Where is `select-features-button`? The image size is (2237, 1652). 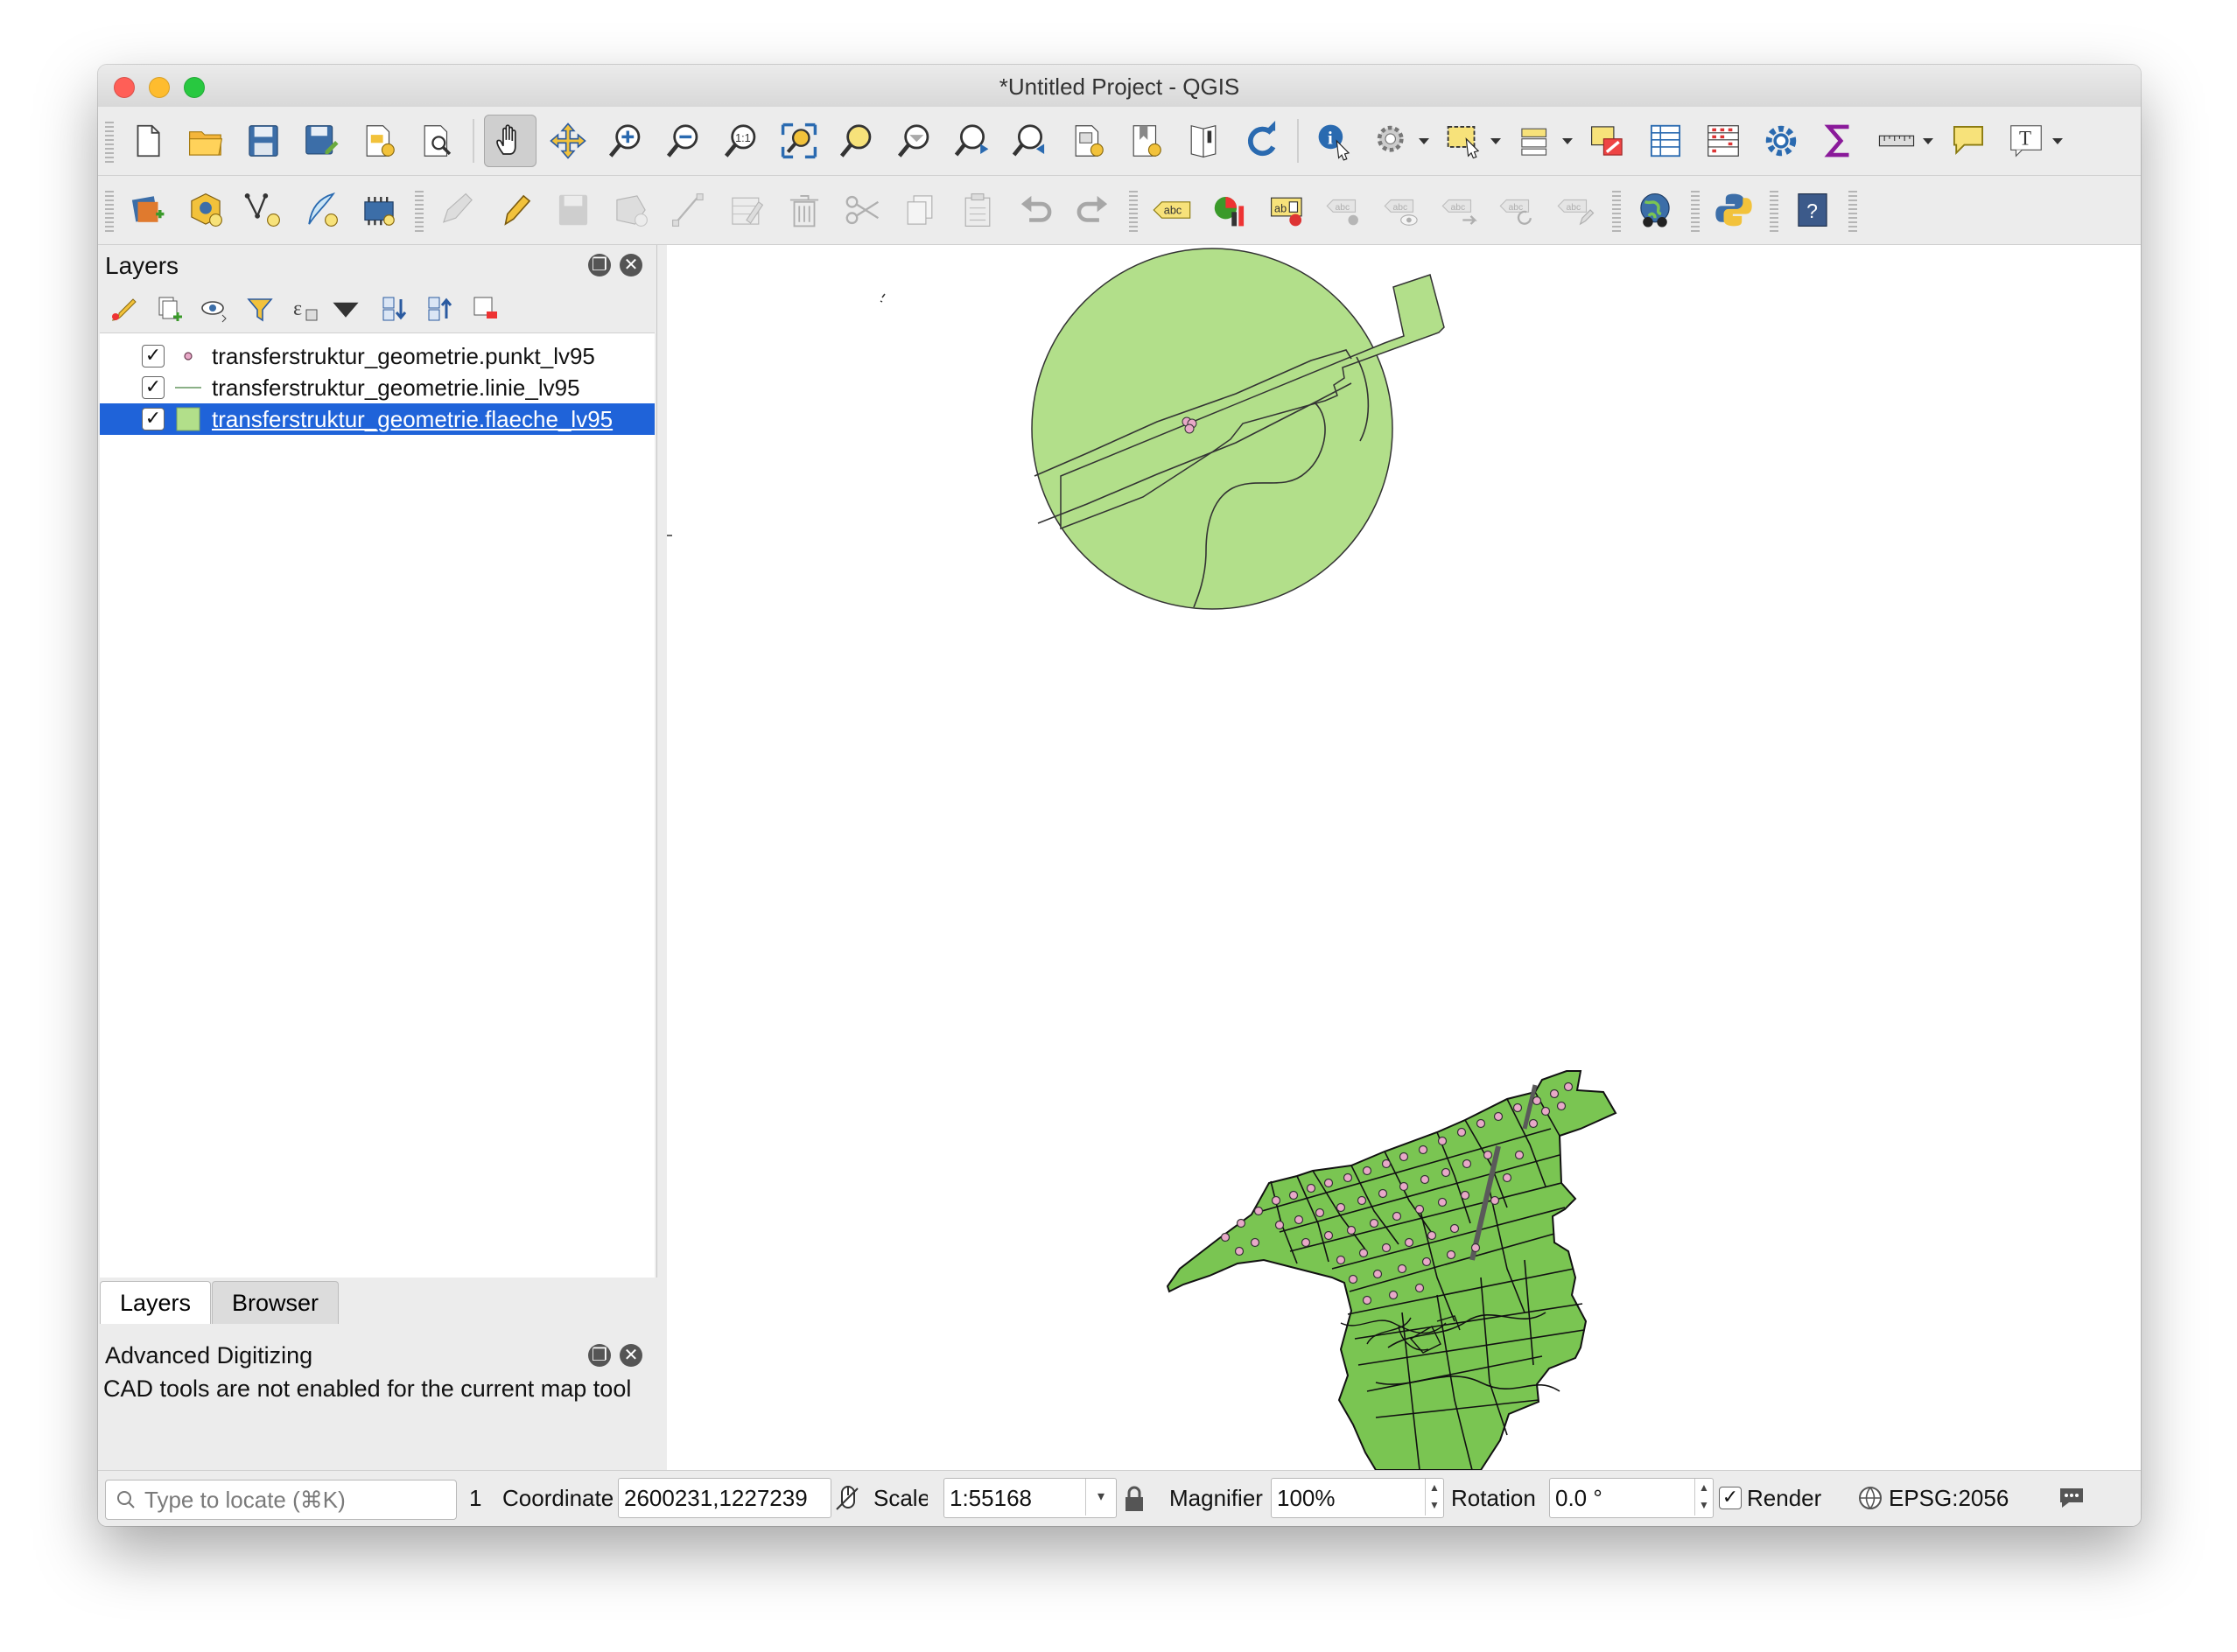
select-features-button is located at coordinates (1464, 141).